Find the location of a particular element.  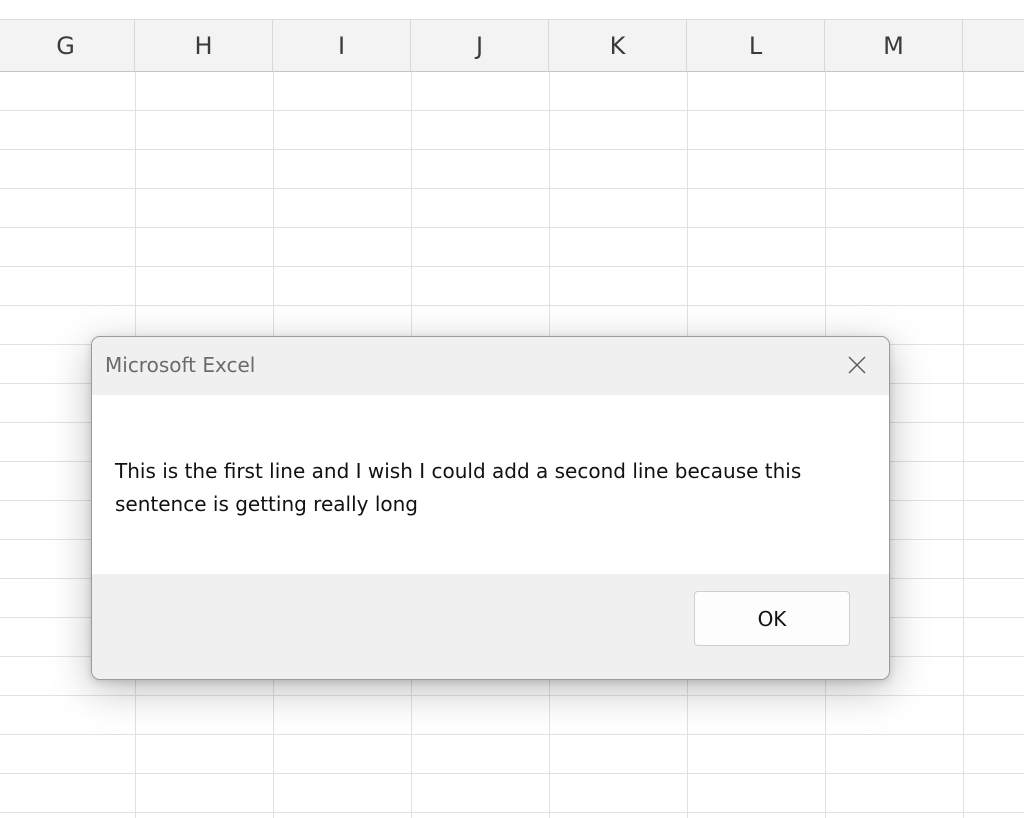

close-button is located at coordinates (857, 365).